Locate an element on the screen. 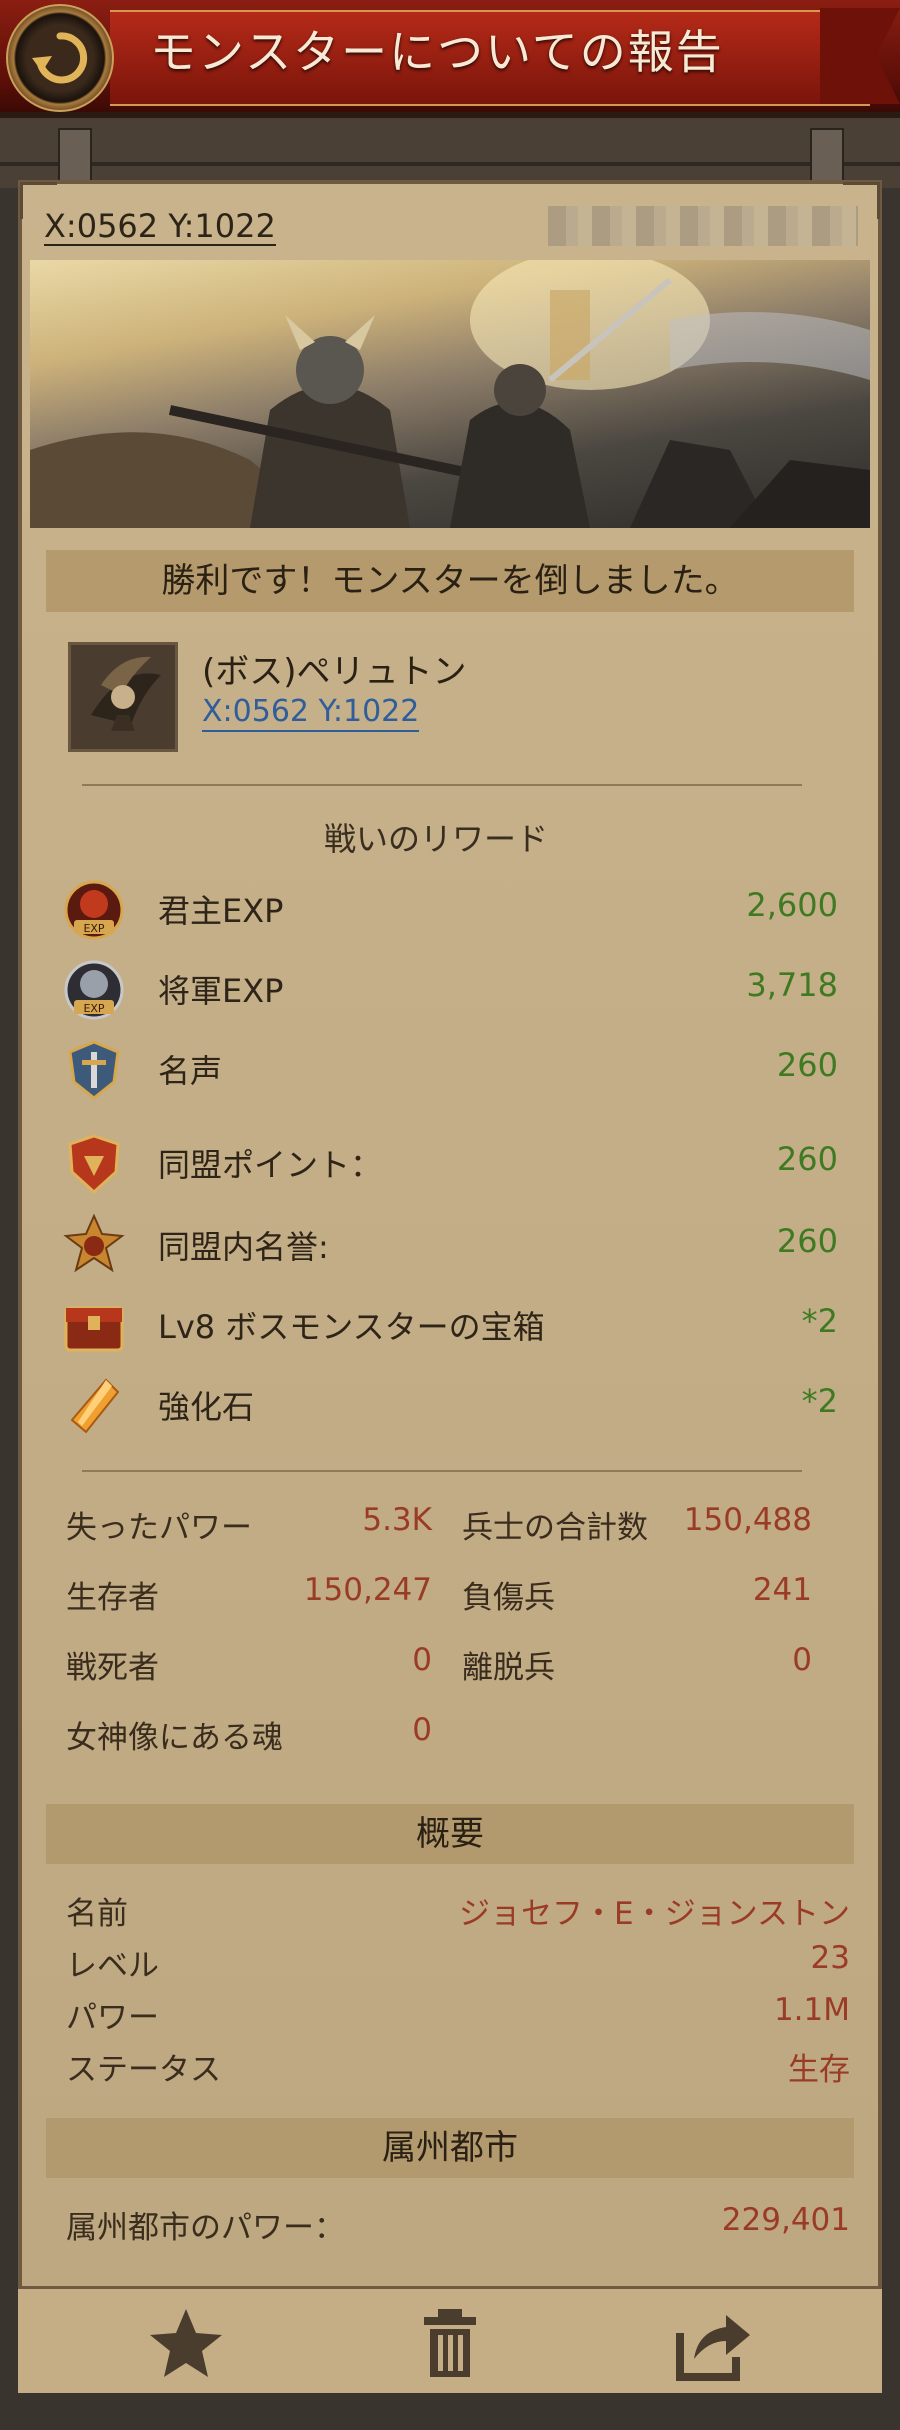 The height and width of the screenshot is (2430, 900). battle-banner-image is located at coordinates (450, 394).